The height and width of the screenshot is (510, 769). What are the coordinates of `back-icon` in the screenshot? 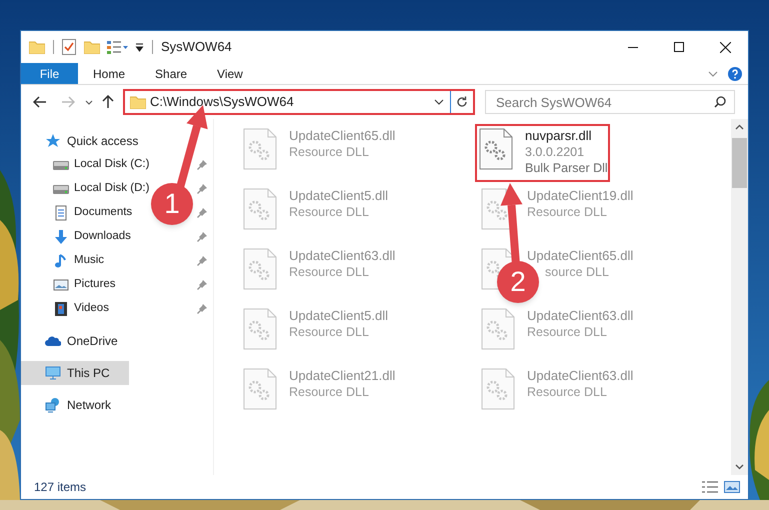 It's located at (40, 102).